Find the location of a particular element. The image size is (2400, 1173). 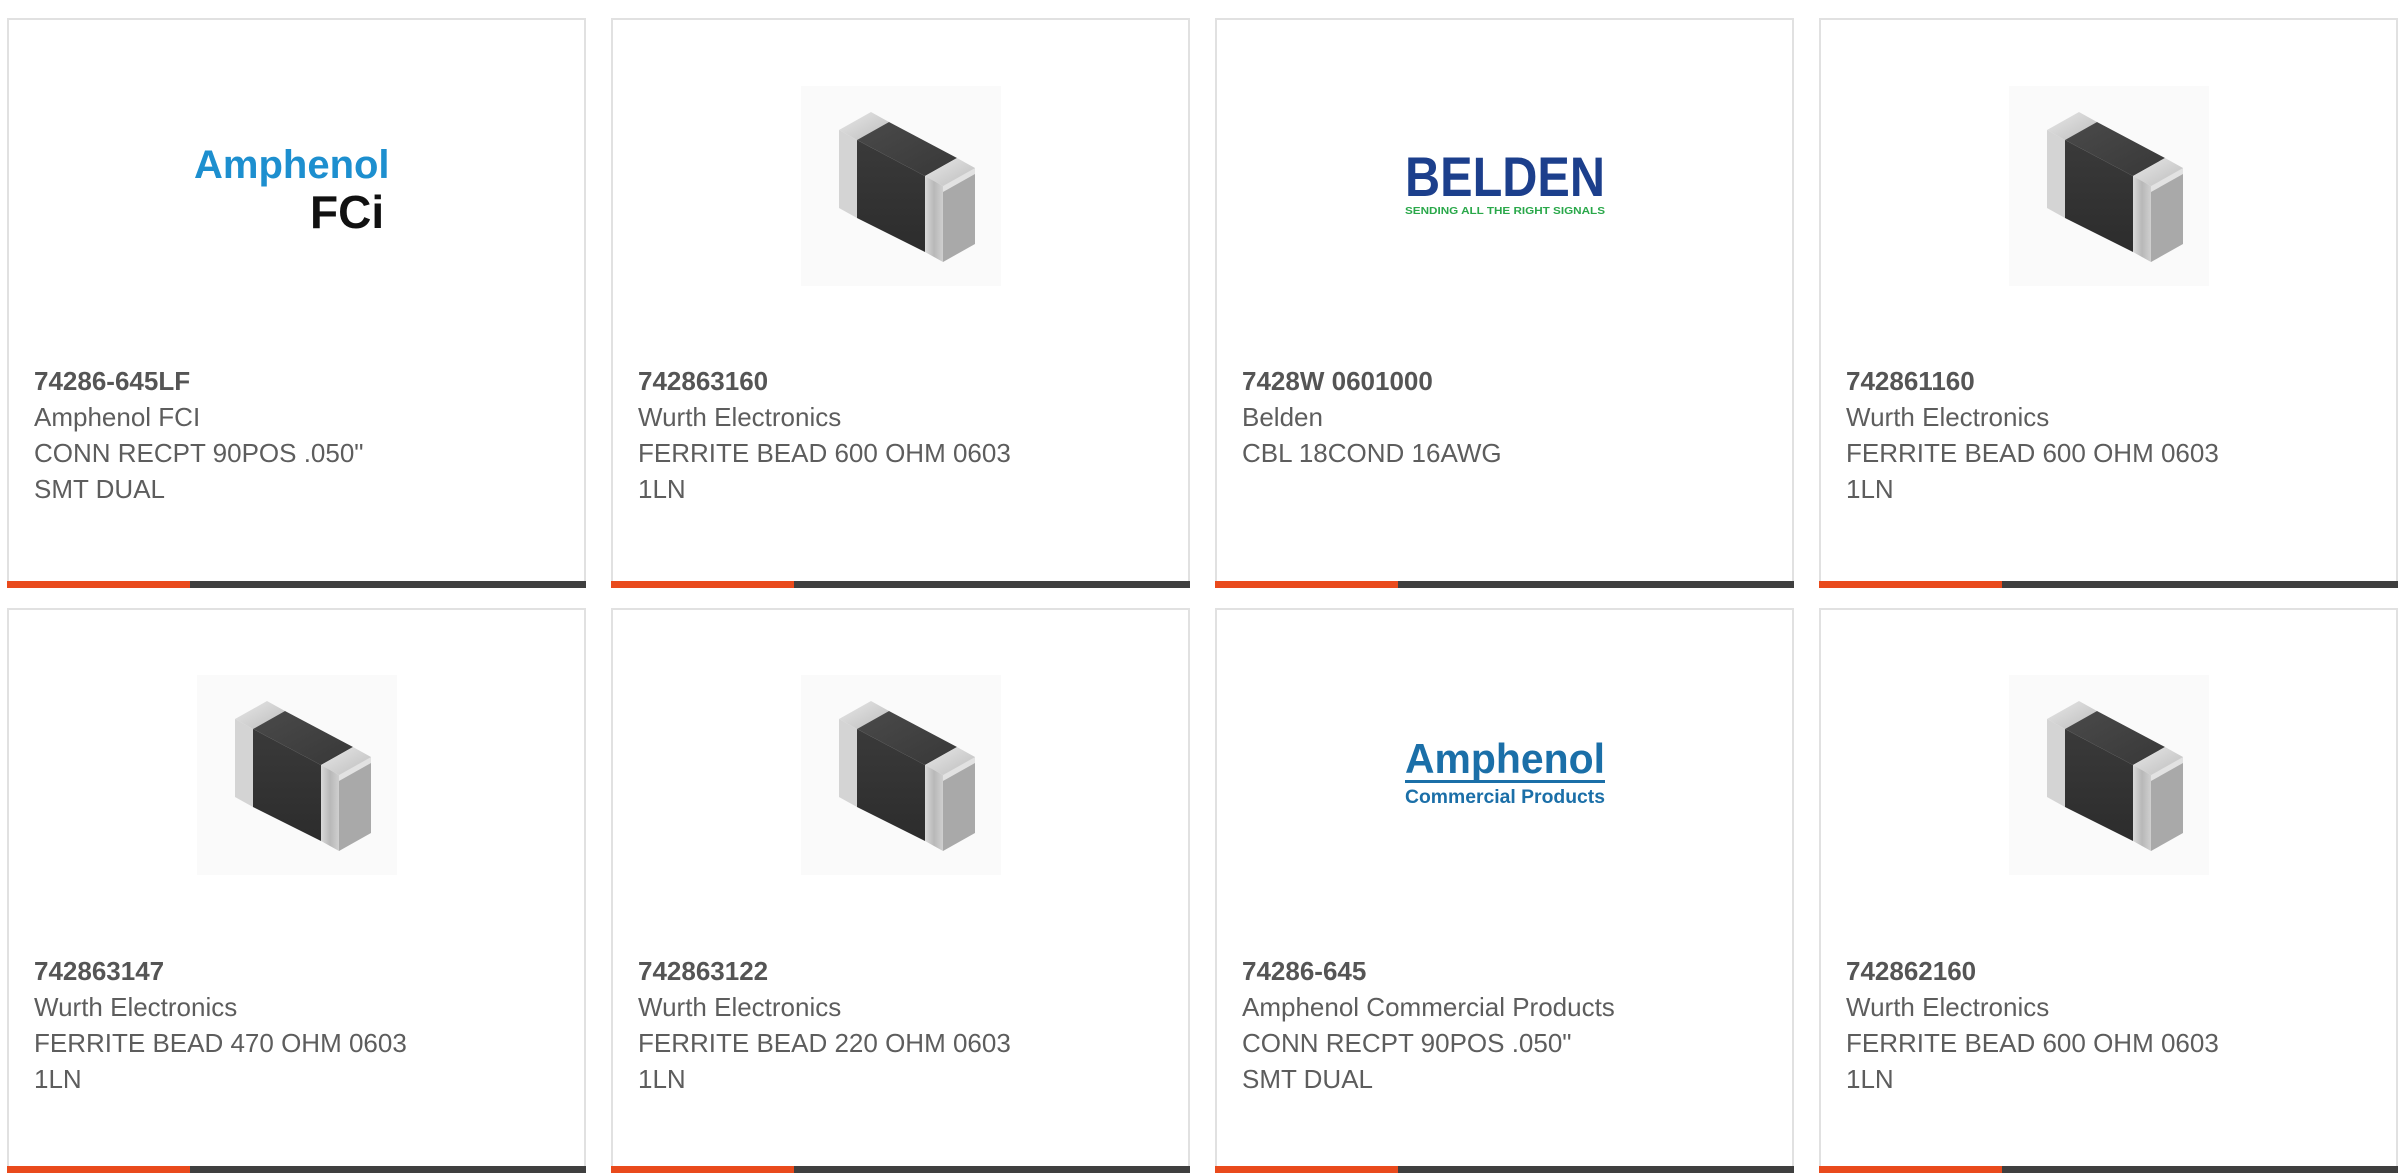

part-number: 7428W 0601000 is located at coordinates (1507, 381).